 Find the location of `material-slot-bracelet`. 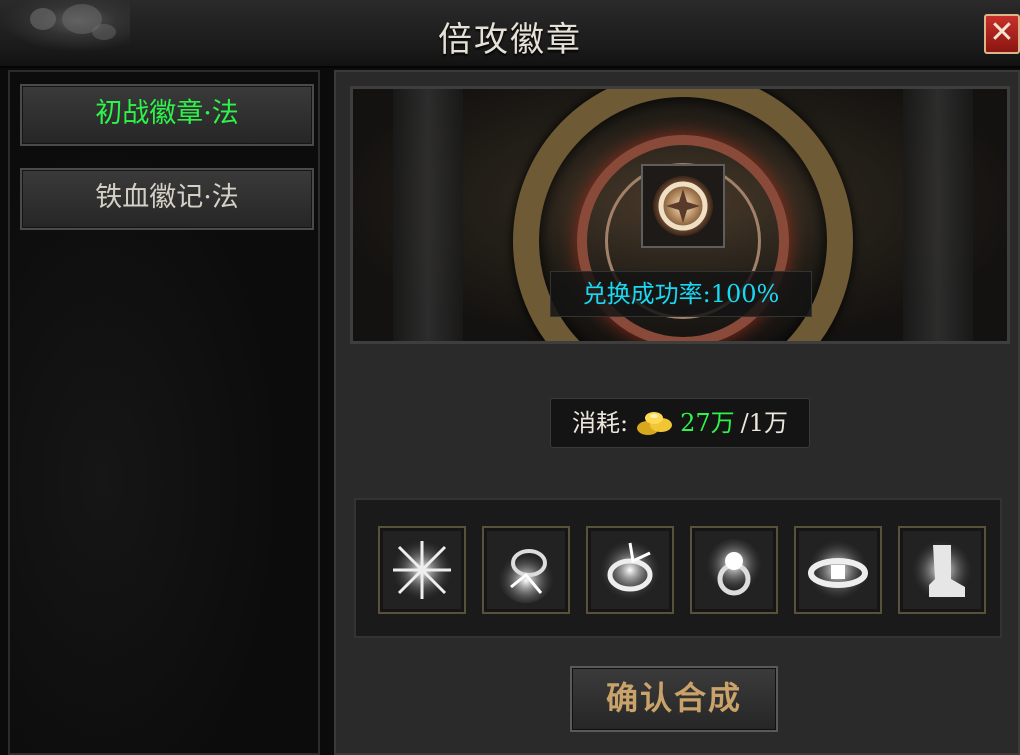

material-slot-bracelet is located at coordinates (630, 570).